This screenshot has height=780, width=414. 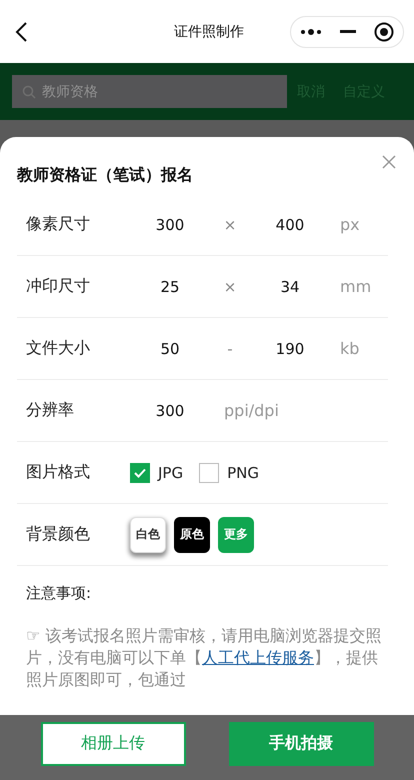 I want to click on row-label: 像素尺寸, so click(x=58, y=224).